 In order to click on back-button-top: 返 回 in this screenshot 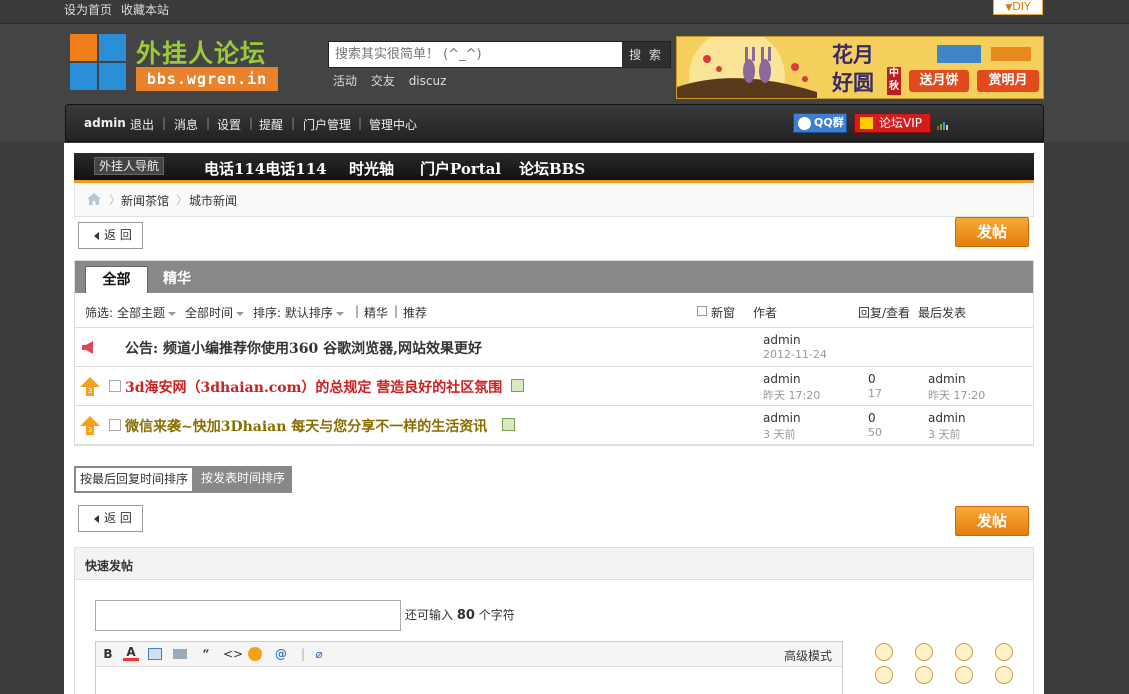, I will do `click(110, 235)`.